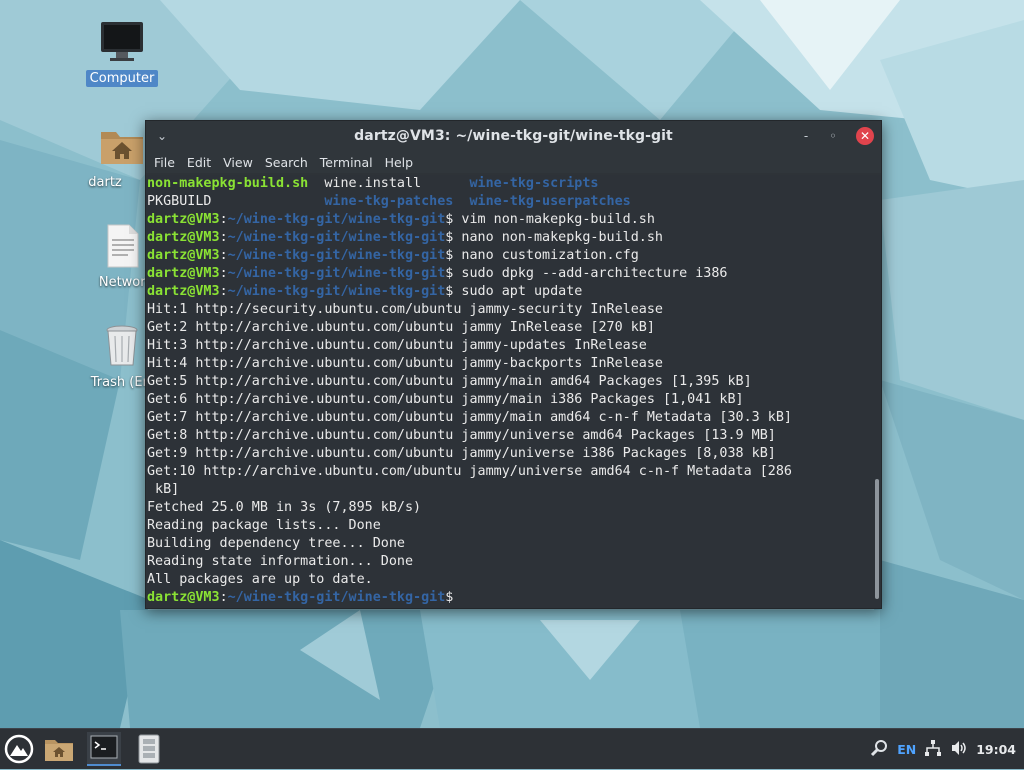 Image resolution: width=1024 pixels, height=770 pixels. I want to click on terminal-task-button, so click(104, 749).